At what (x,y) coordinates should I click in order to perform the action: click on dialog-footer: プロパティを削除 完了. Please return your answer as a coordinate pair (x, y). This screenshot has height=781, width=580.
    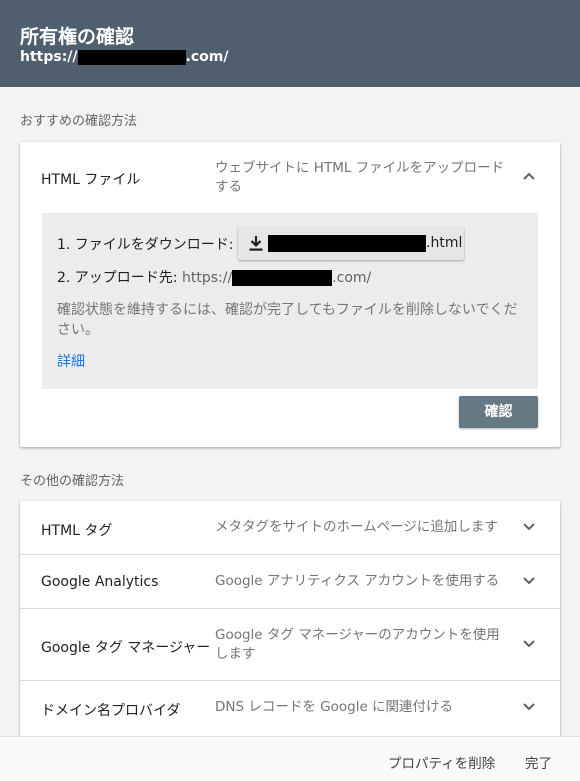
    Looking at the image, I should click on (290, 758).